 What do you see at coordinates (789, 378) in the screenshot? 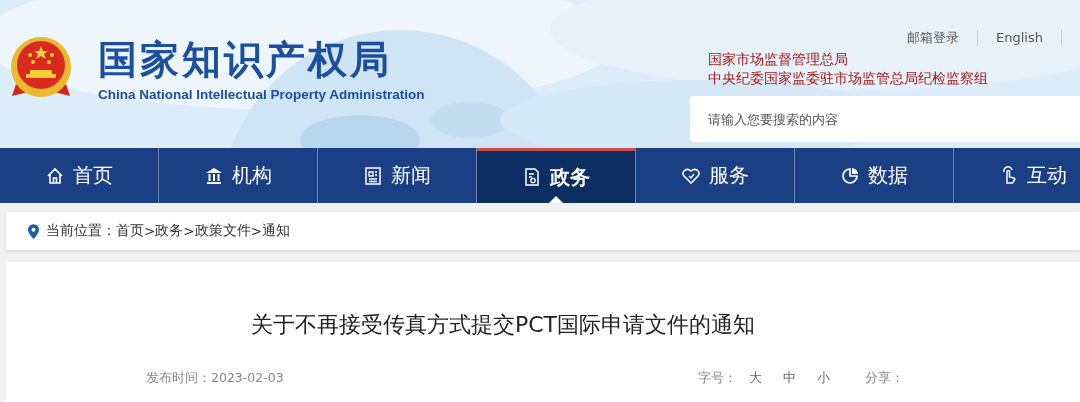
I see `font-size-link: 中` at bounding box center [789, 378].